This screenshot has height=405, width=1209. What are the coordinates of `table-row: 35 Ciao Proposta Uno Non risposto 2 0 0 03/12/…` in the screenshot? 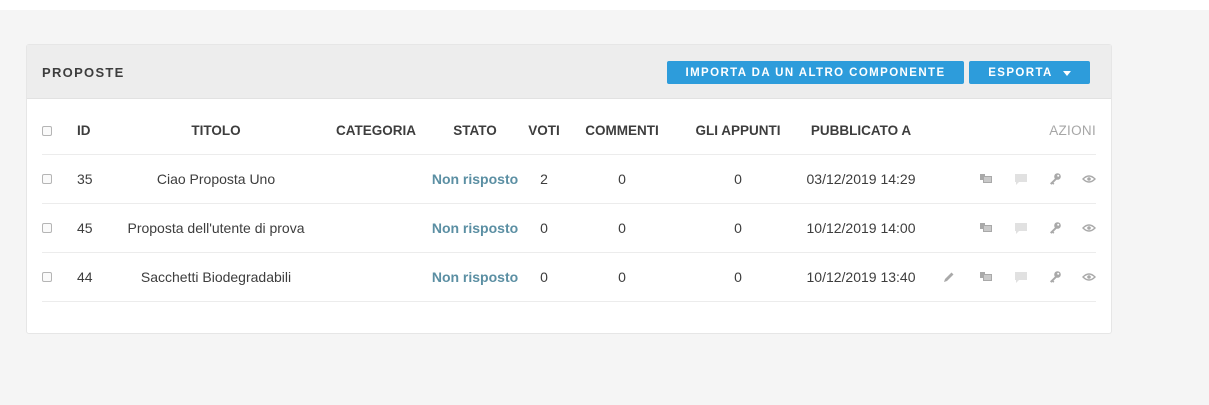 It's located at (569, 179).